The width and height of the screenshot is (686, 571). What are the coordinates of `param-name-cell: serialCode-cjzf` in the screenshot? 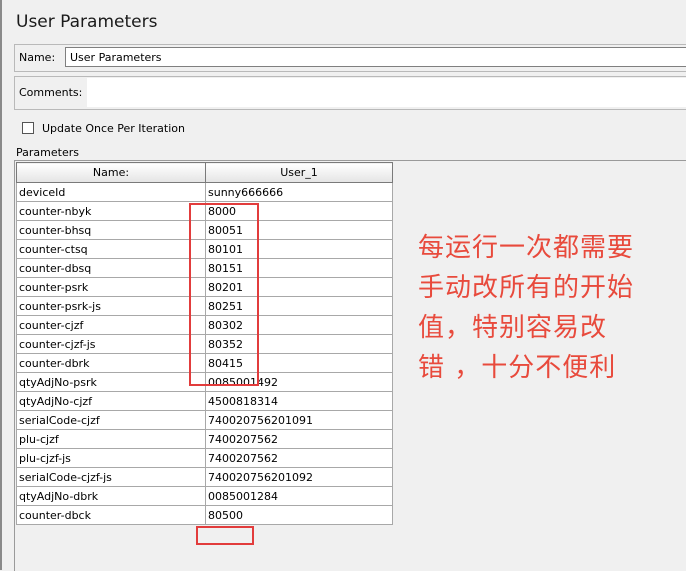 It's located at (111, 420).